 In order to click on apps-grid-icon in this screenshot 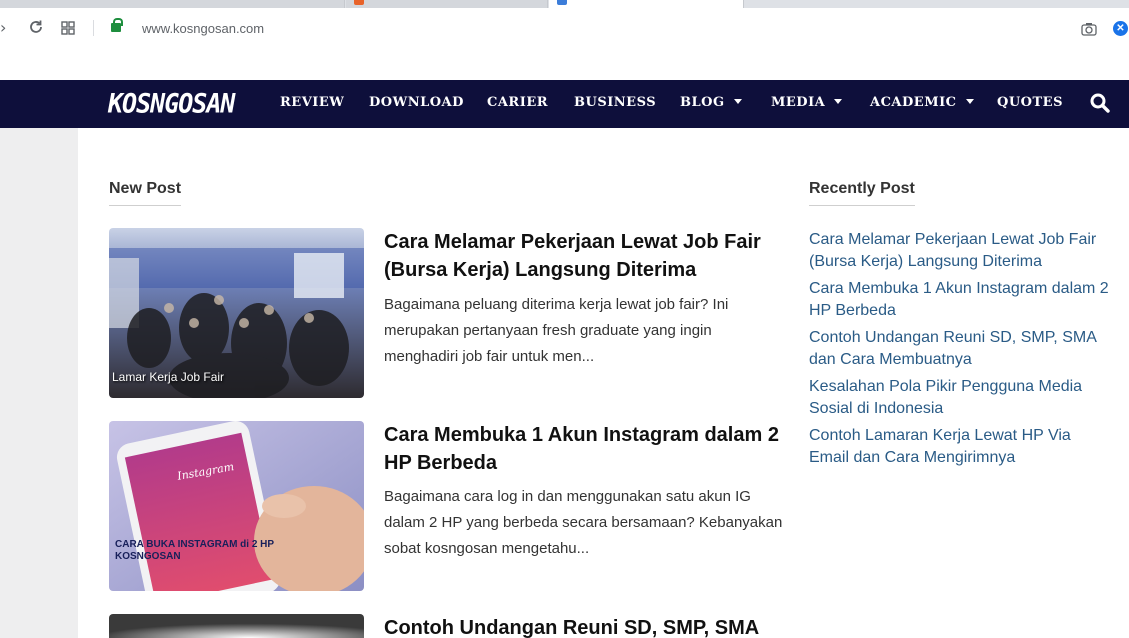, I will do `click(68, 28)`.